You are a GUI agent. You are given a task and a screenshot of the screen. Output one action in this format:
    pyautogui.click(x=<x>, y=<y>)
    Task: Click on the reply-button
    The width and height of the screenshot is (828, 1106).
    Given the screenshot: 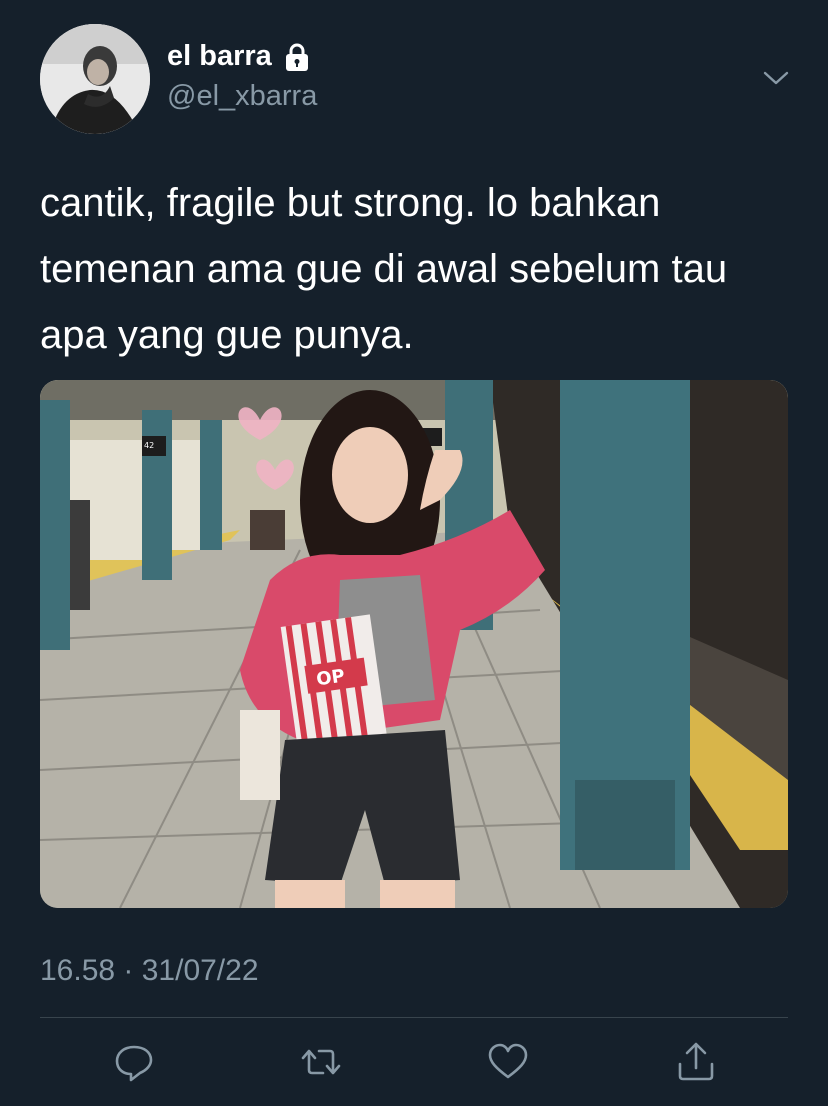 What is the action you would take?
    pyautogui.click(x=134, y=1062)
    